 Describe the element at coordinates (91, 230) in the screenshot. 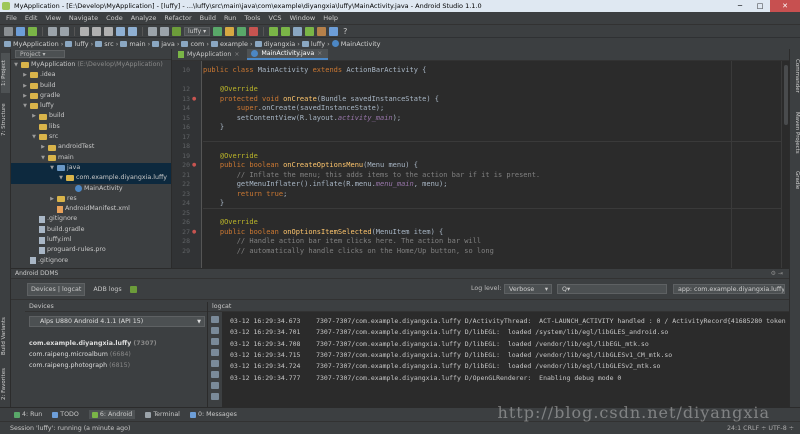

I see `tree-item: build.gradle` at that location.